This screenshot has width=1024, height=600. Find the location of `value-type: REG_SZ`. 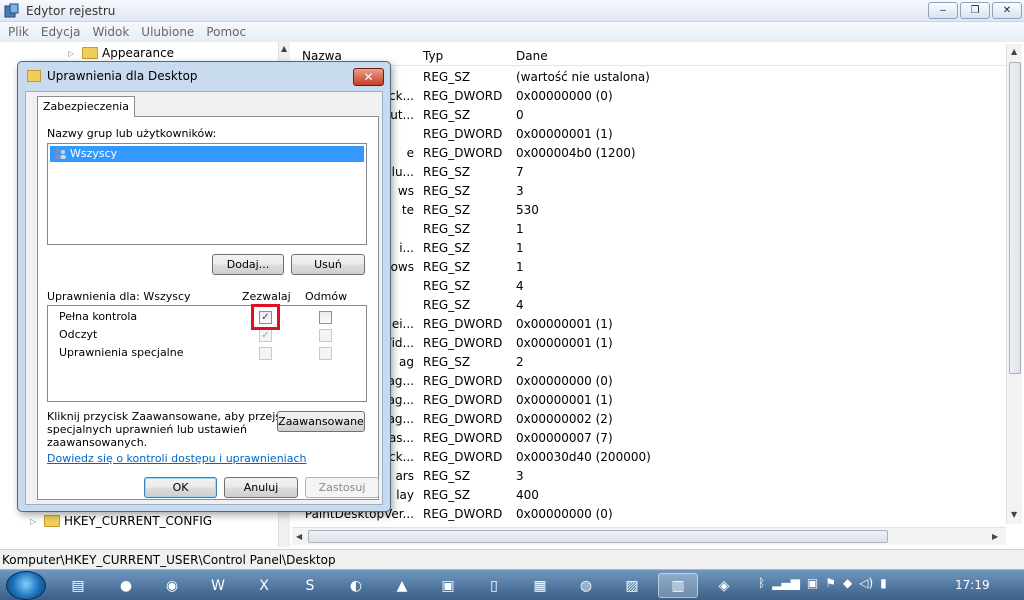

value-type: REG_SZ is located at coordinates (447, 305).